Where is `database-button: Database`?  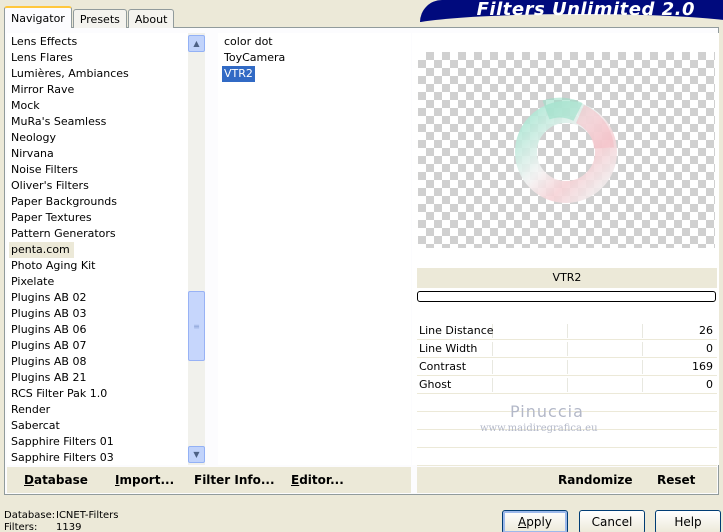 database-button: Database is located at coordinates (56, 480).